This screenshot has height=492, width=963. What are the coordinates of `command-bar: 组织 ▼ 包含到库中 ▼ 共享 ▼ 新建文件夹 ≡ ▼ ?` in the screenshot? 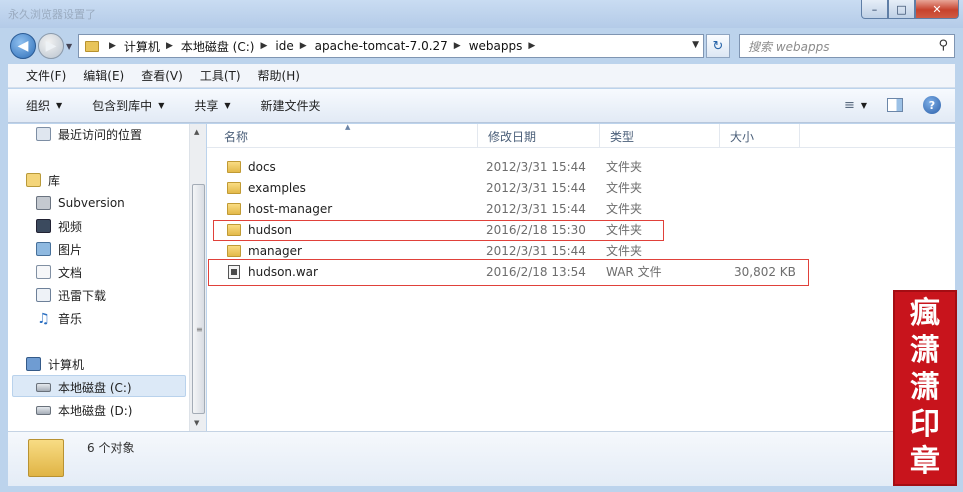 It's located at (481, 106).